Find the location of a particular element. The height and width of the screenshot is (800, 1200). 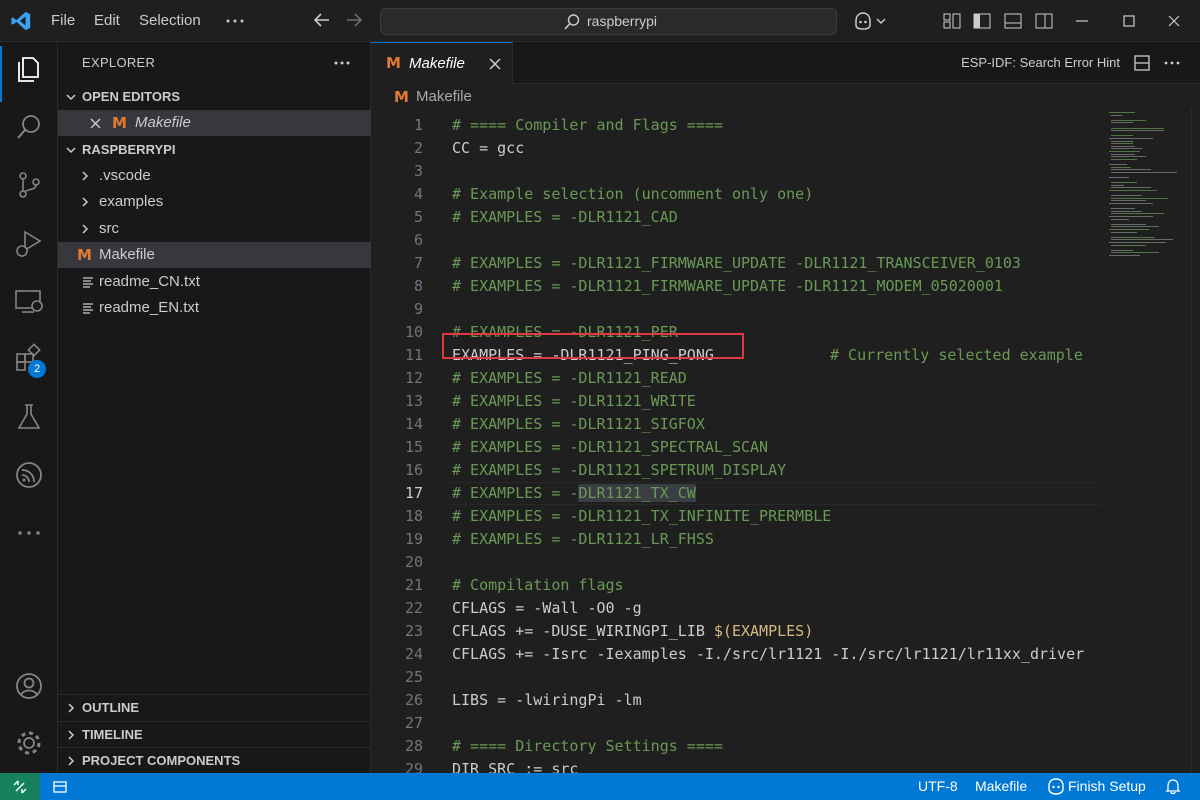

line-number: 17 is located at coordinates (413, 493).